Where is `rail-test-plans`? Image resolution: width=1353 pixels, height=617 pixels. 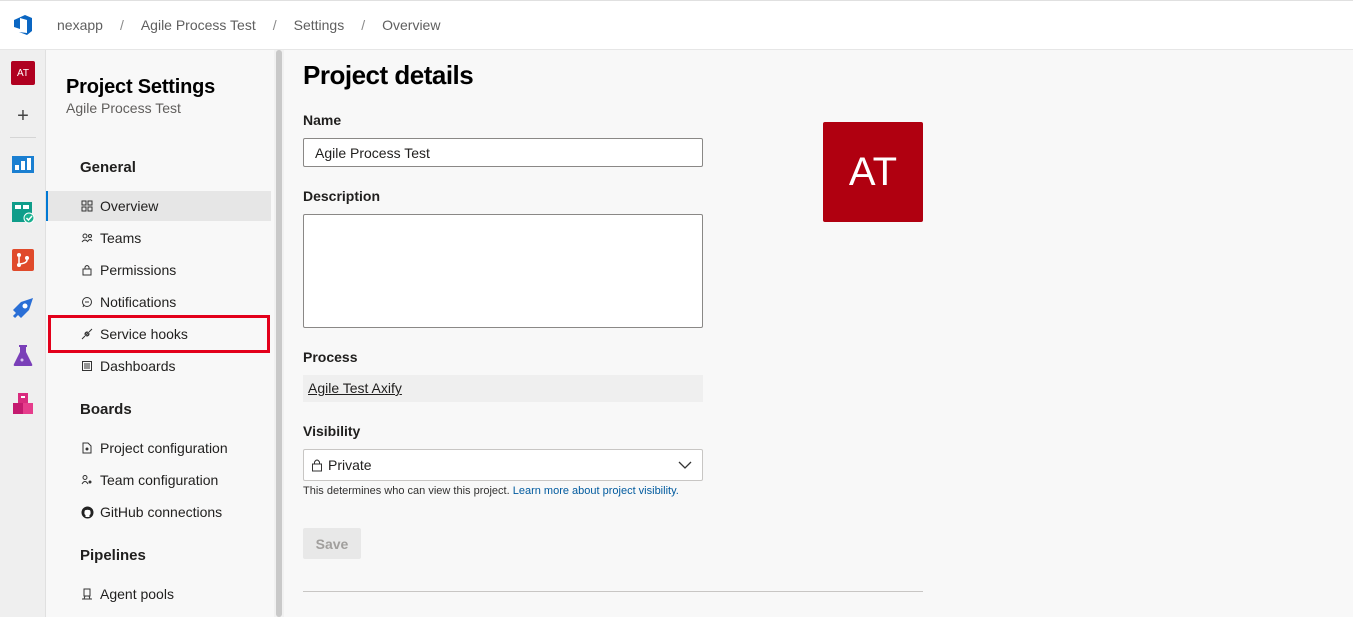
rail-test-plans is located at coordinates (23, 356).